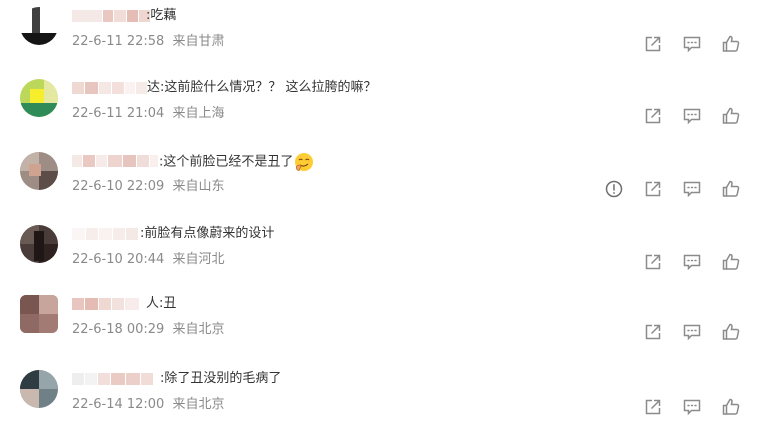 The height and width of the screenshot is (442, 758). I want to click on comment-time: 22-6-11 21:04, so click(118, 113).